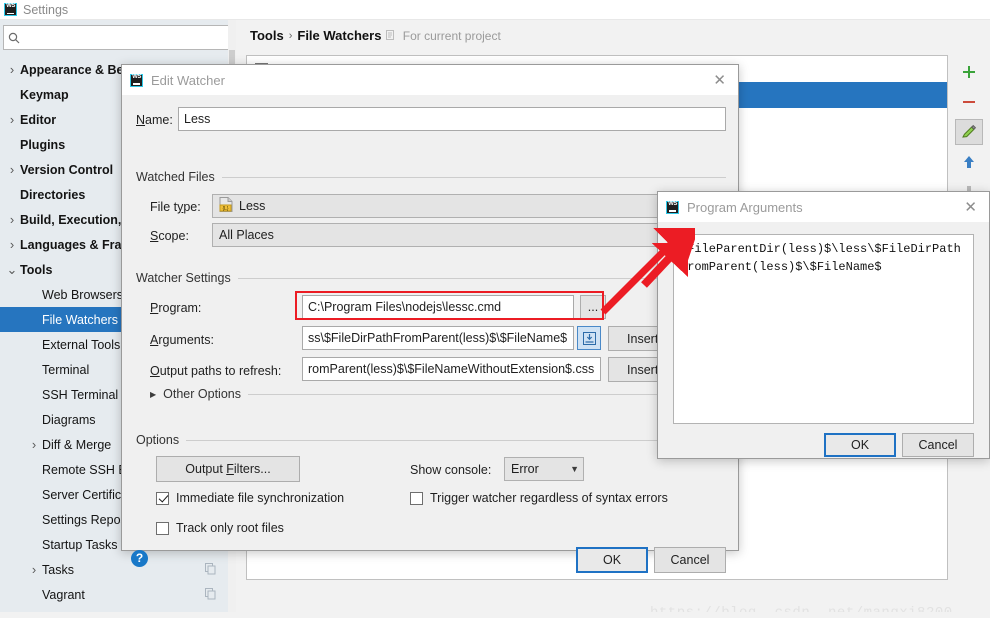 The height and width of the screenshot is (618, 990). I want to click on sidebar-item-label: Editor, so click(38, 119).